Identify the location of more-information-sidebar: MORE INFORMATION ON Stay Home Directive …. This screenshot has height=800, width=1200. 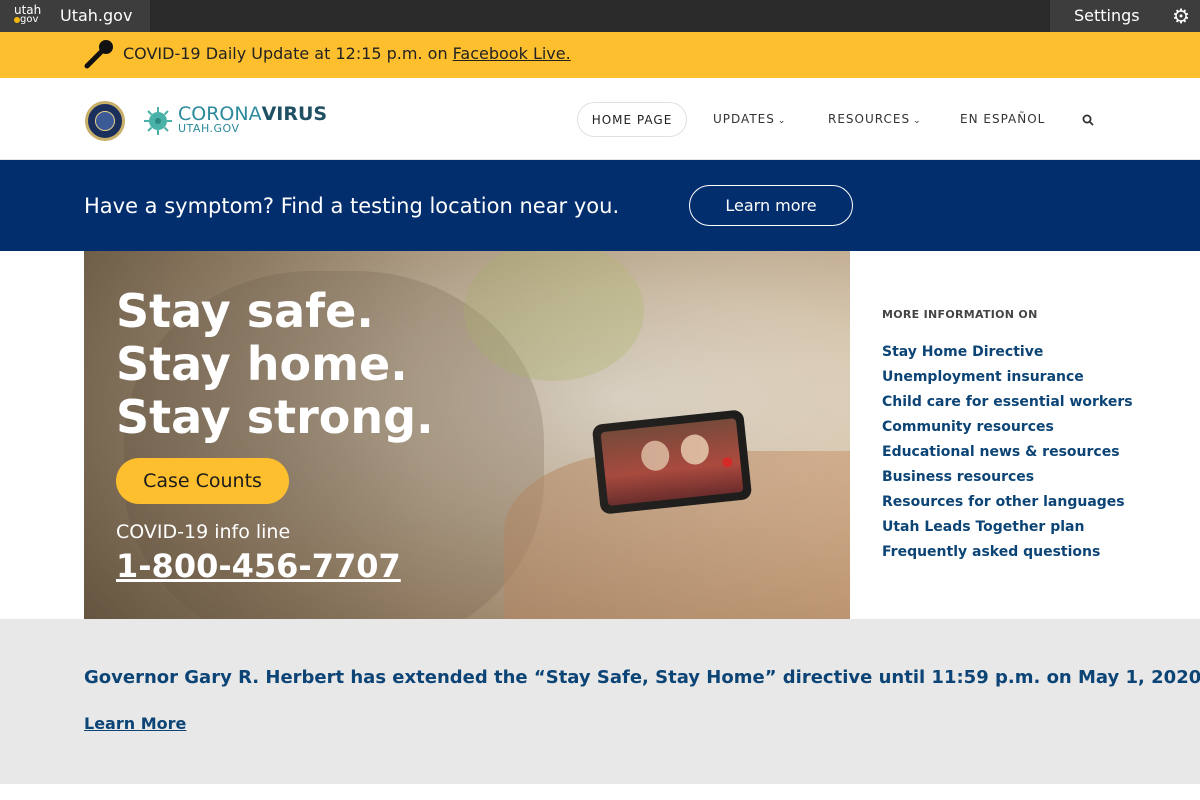
(1032, 436).